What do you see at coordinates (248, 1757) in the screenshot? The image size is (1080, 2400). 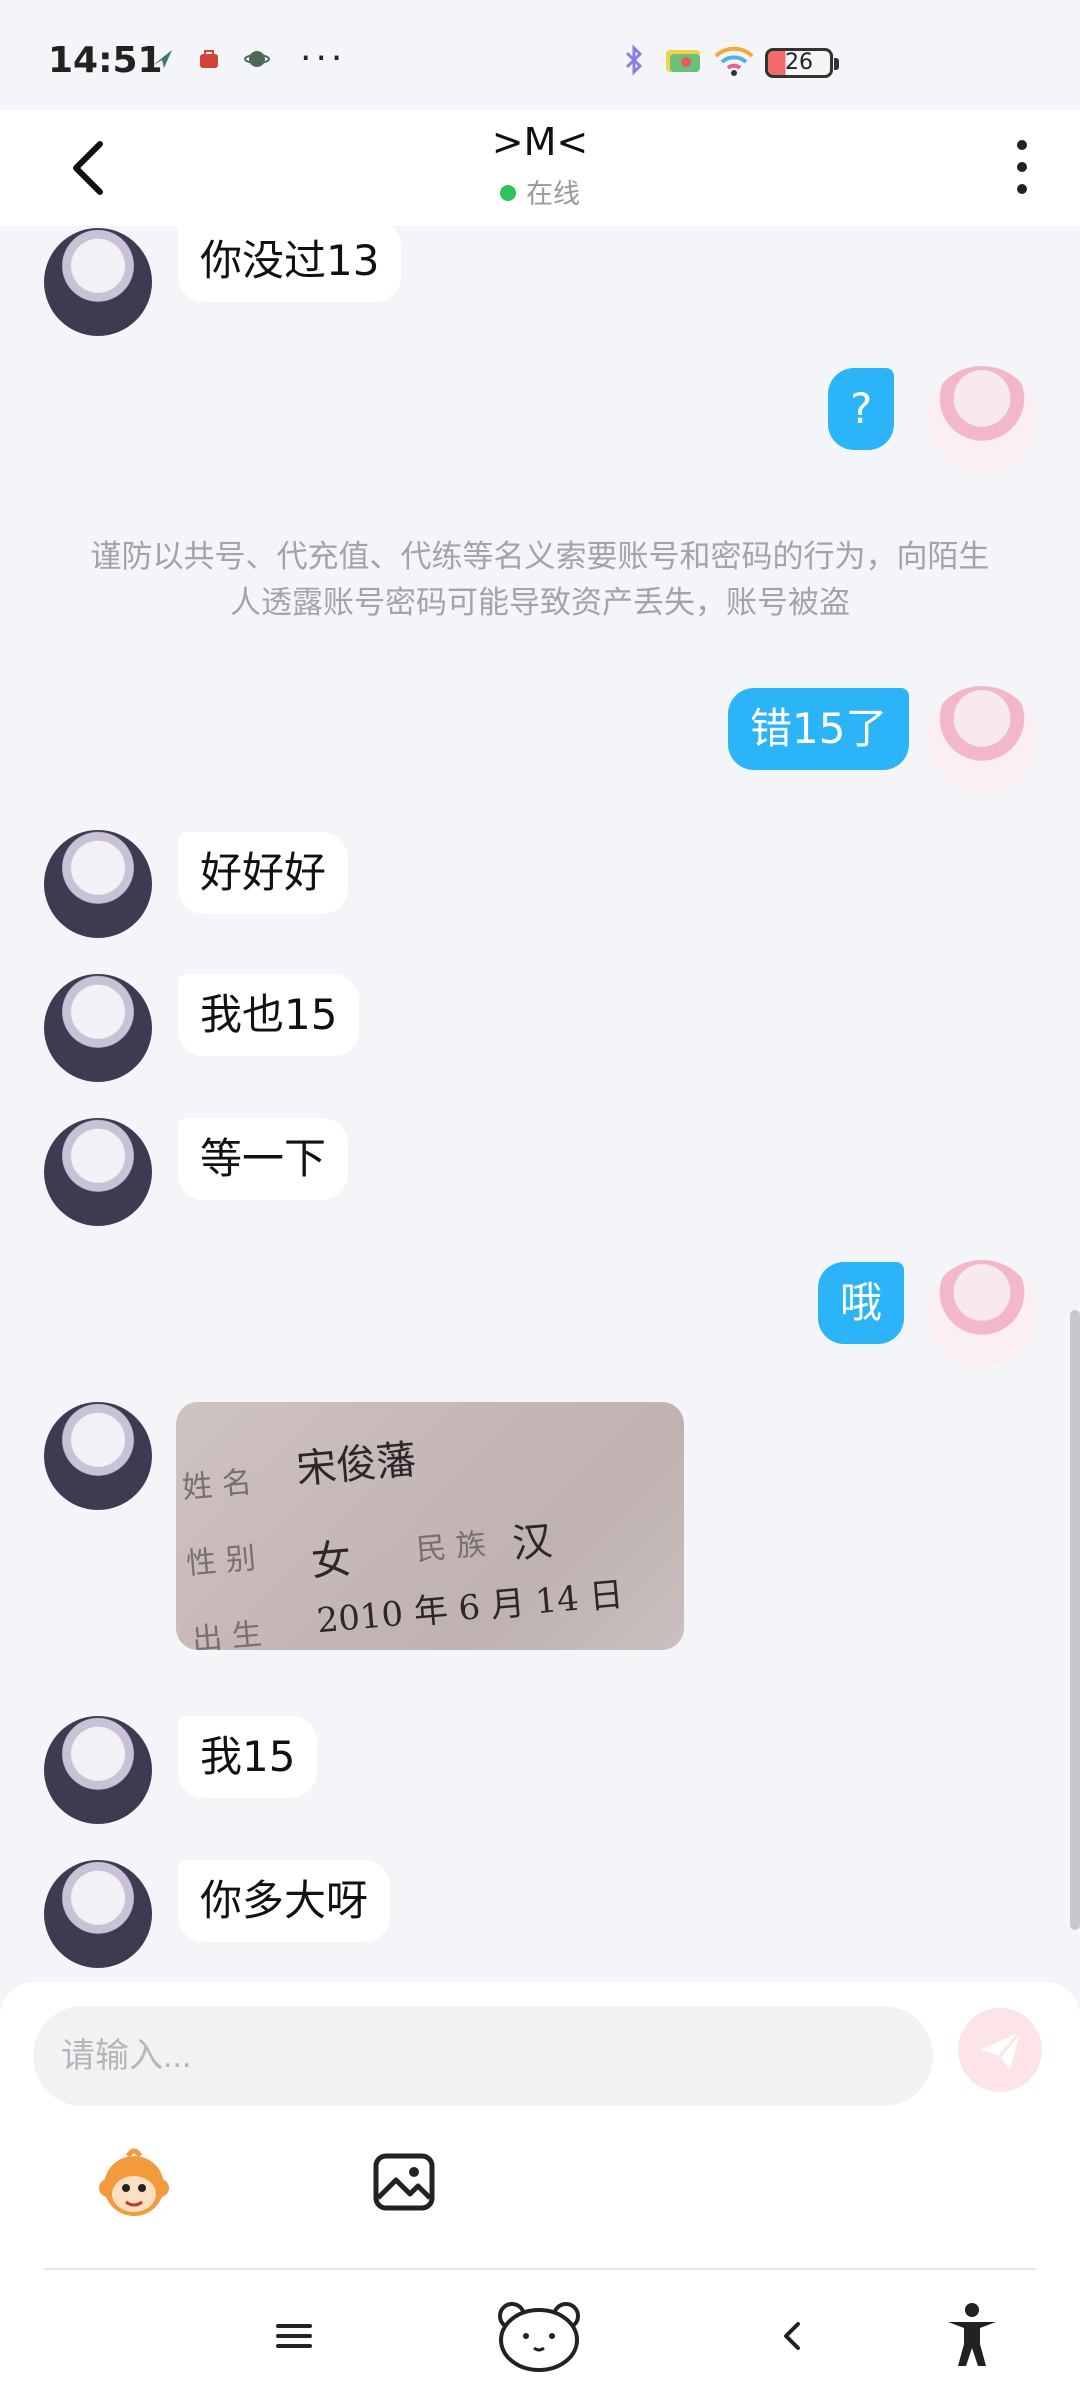 I see `message-bubble-incoming: 我15` at bounding box center [248, 1757].